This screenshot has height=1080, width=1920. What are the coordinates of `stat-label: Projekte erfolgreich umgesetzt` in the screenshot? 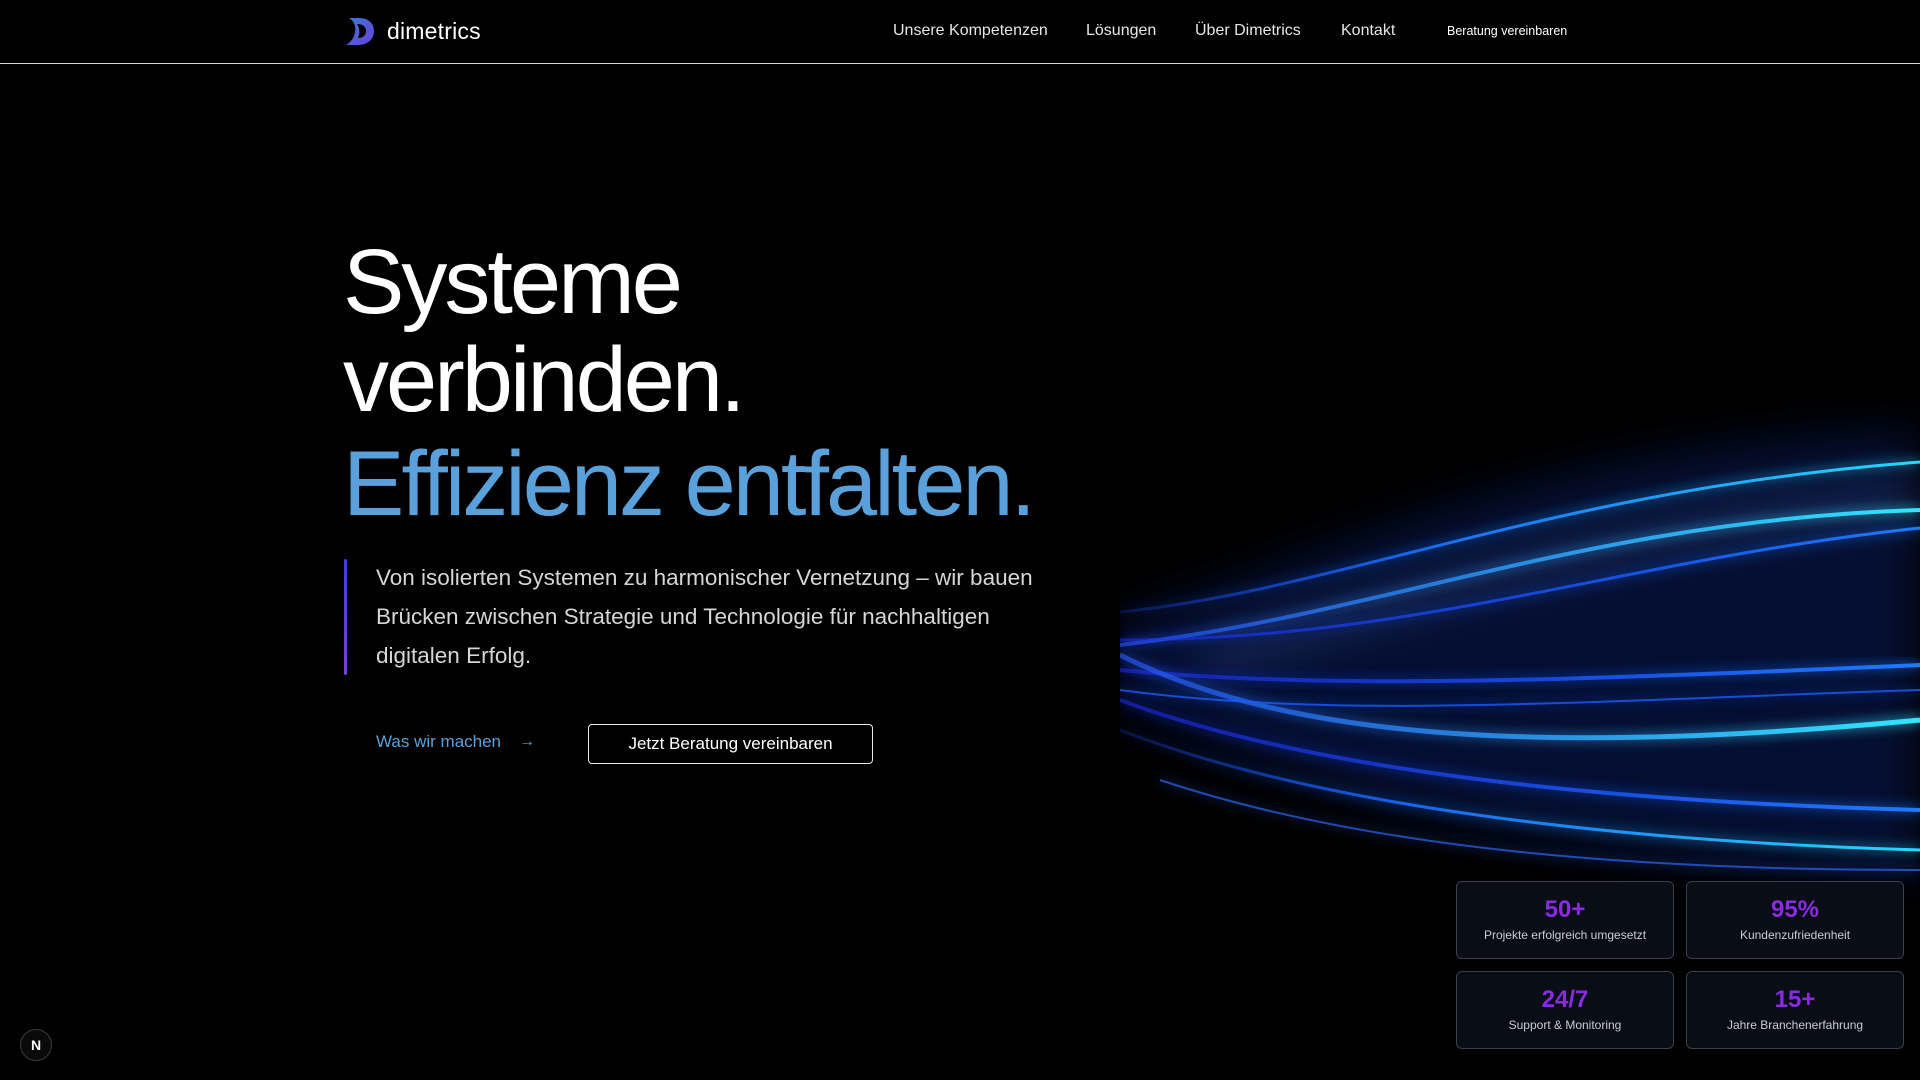 It's located at (1565, 935).